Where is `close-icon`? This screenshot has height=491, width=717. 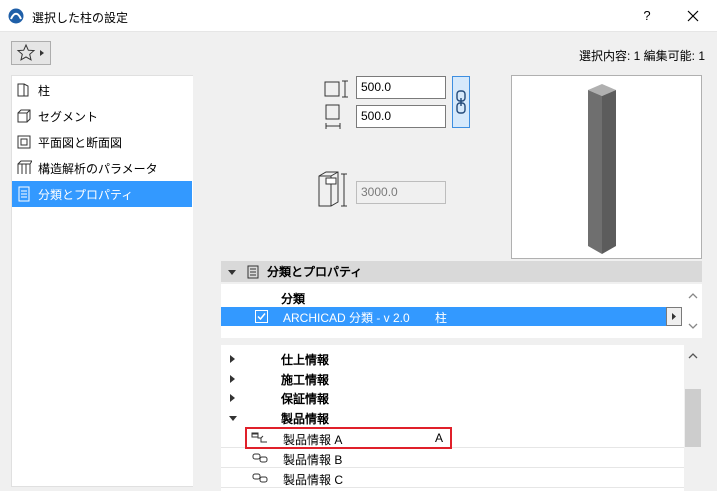 close-icon is located at coordinates (693, 16).